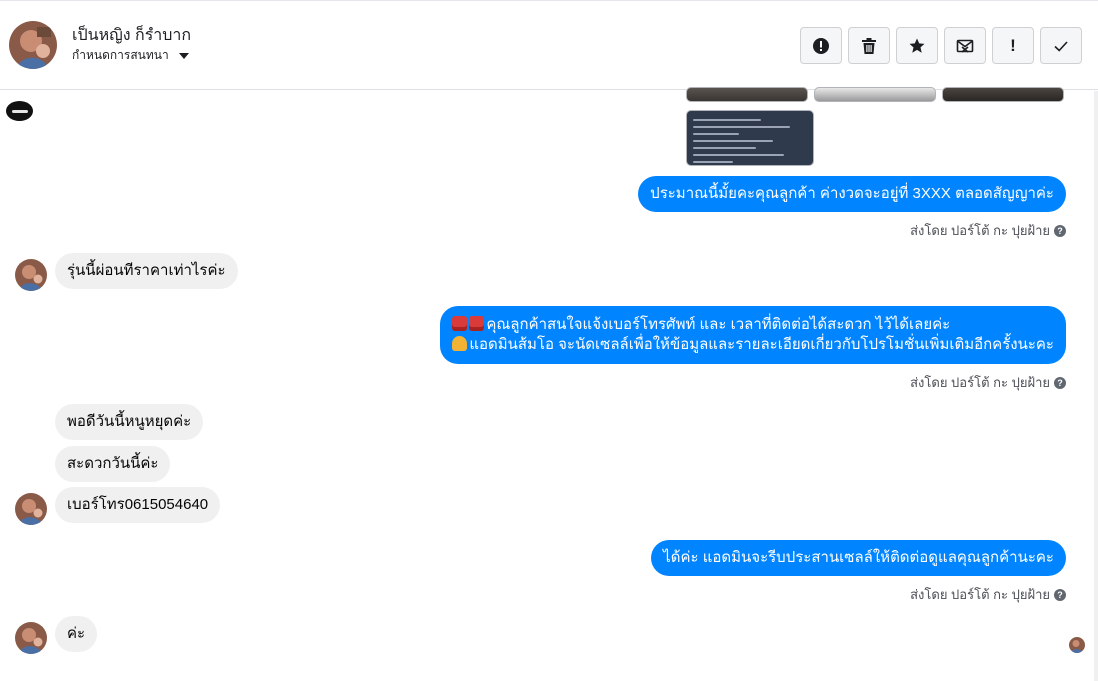 This screenshot has width=1098, height=681. I want to click on envelope-x-icon, so click(965, 46).